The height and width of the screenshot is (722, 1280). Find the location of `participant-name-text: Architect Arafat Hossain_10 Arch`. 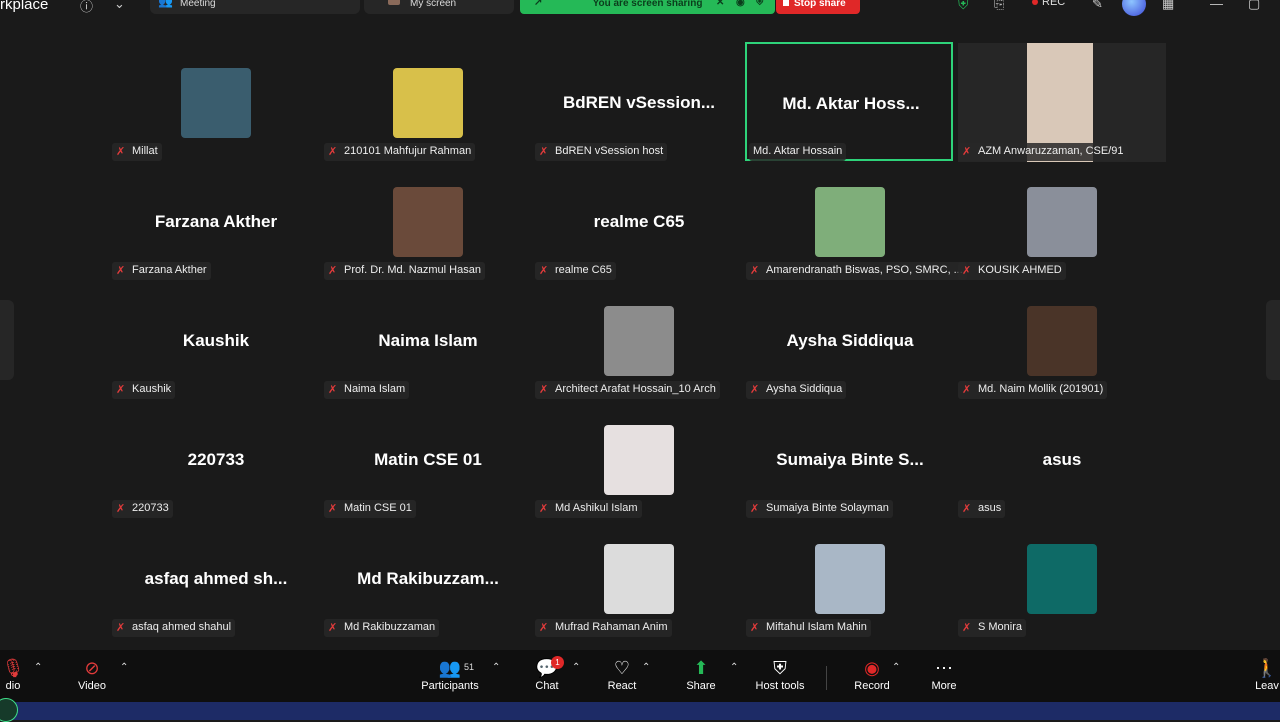

participant-name-text: Architect Arafat Hossain_10 Arch is located at coordinates (635, 389).